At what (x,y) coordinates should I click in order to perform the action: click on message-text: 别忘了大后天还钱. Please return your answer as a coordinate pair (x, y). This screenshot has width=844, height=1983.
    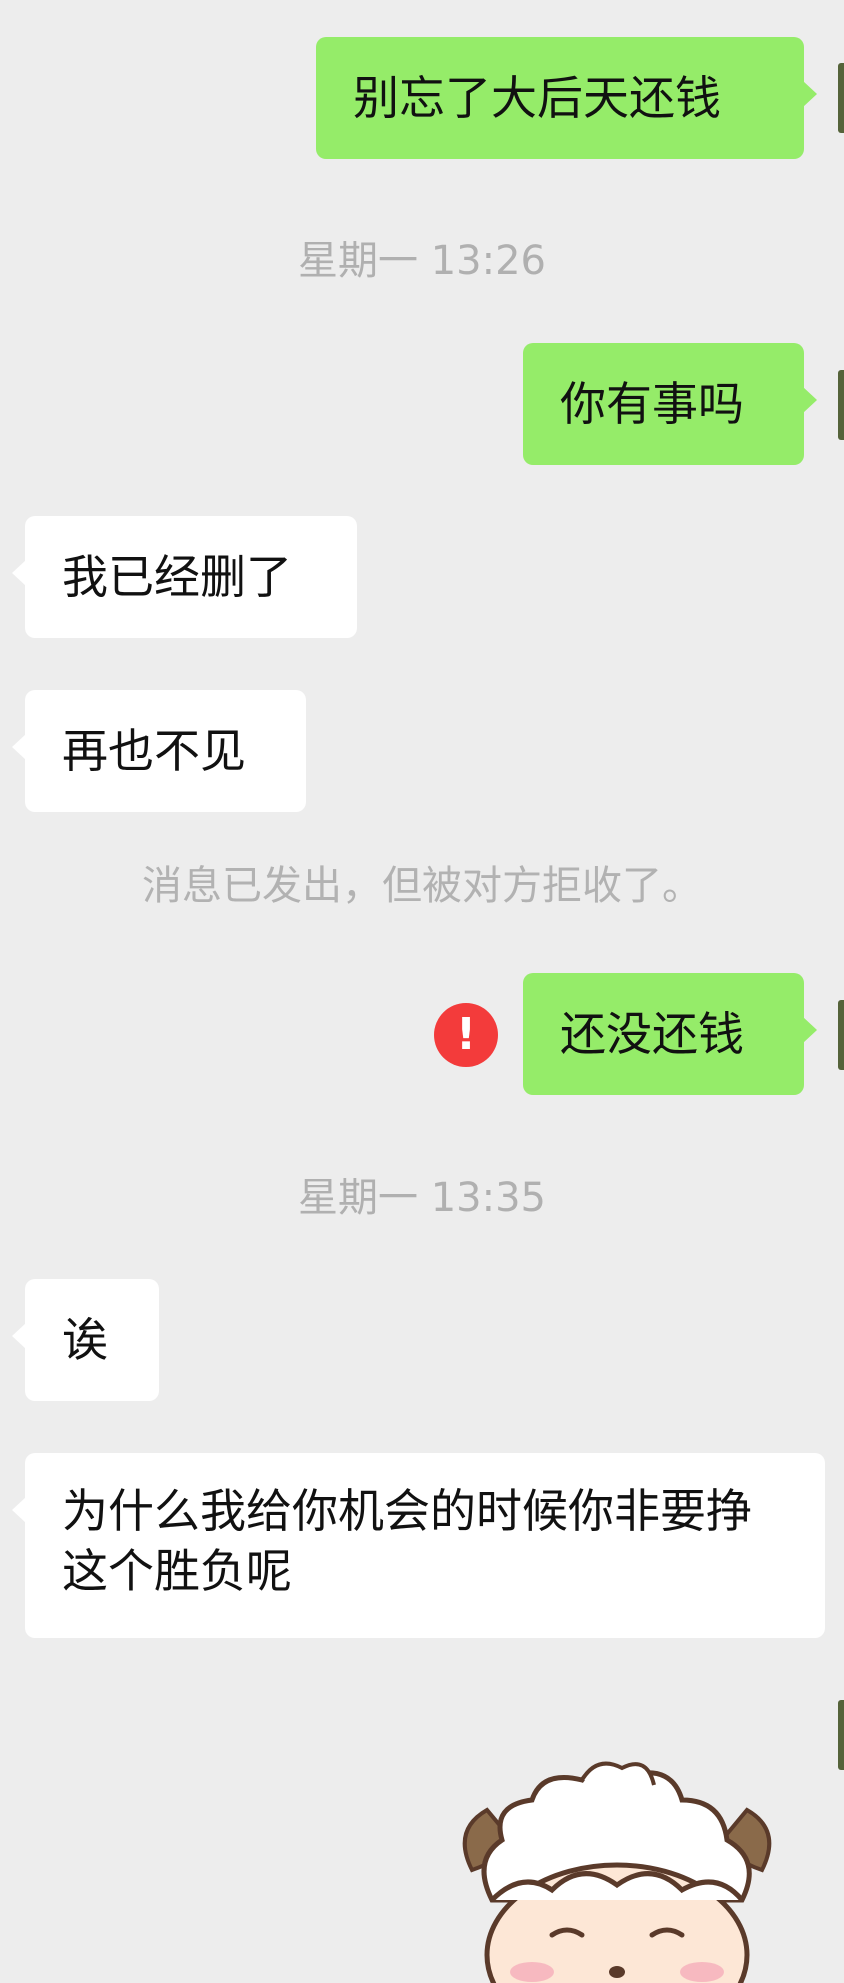
    Looking at the image, I should click on (537, 98).